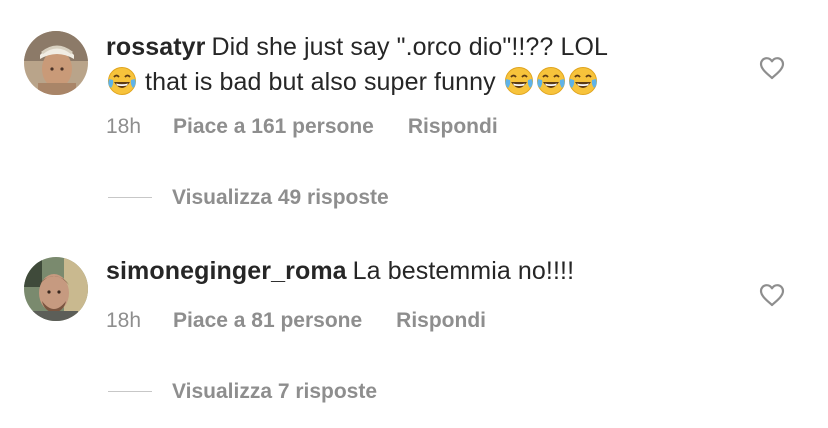  I want to click on view-replies-label: Visualizza 7 risposte, so click(275, 391).